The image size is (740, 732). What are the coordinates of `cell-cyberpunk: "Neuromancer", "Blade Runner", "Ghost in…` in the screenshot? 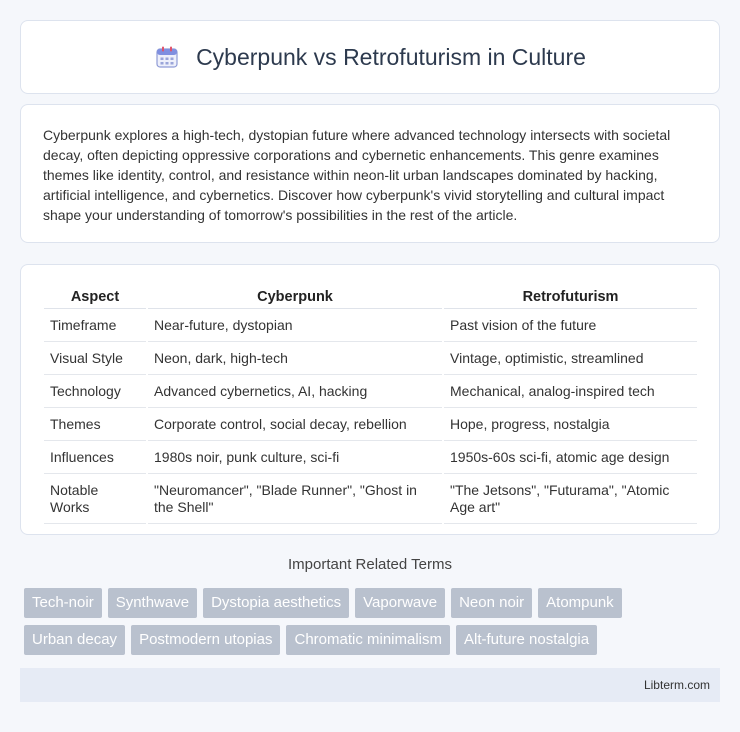 It's located at (295, 499).